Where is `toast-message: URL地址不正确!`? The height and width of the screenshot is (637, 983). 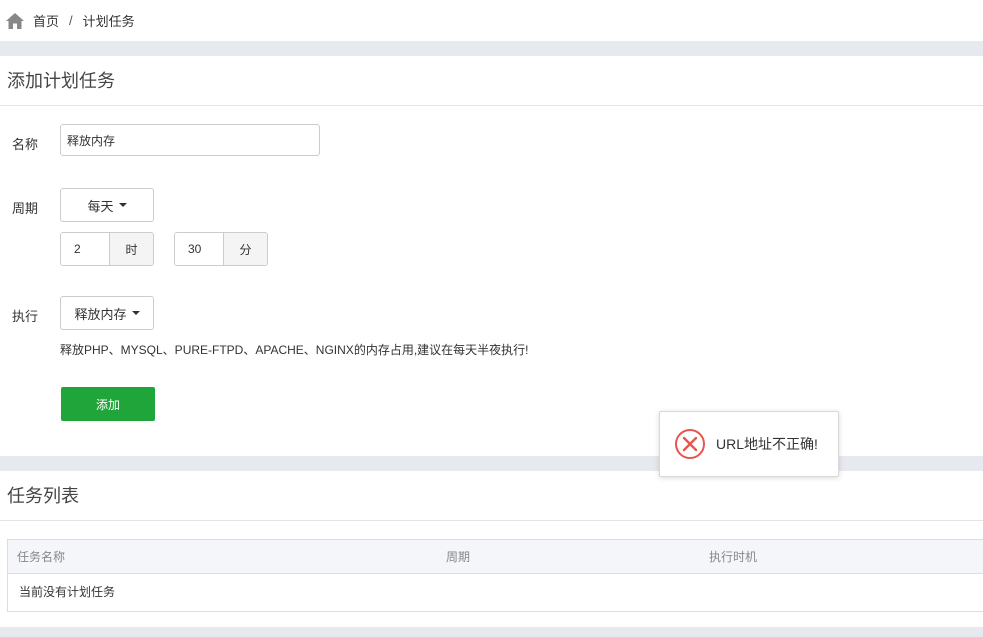
toast-message: URL地址不正确! is located at coordinates (767, 444).